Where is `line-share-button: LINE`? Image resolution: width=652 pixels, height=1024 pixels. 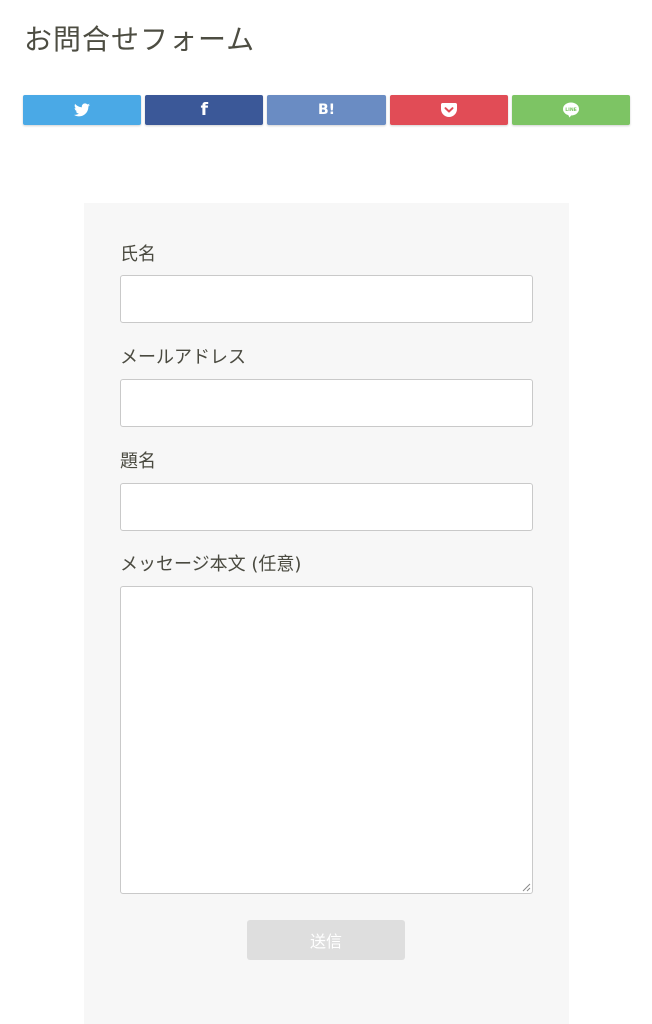 line-share-button: LINE is located at coordinates (571, 110).